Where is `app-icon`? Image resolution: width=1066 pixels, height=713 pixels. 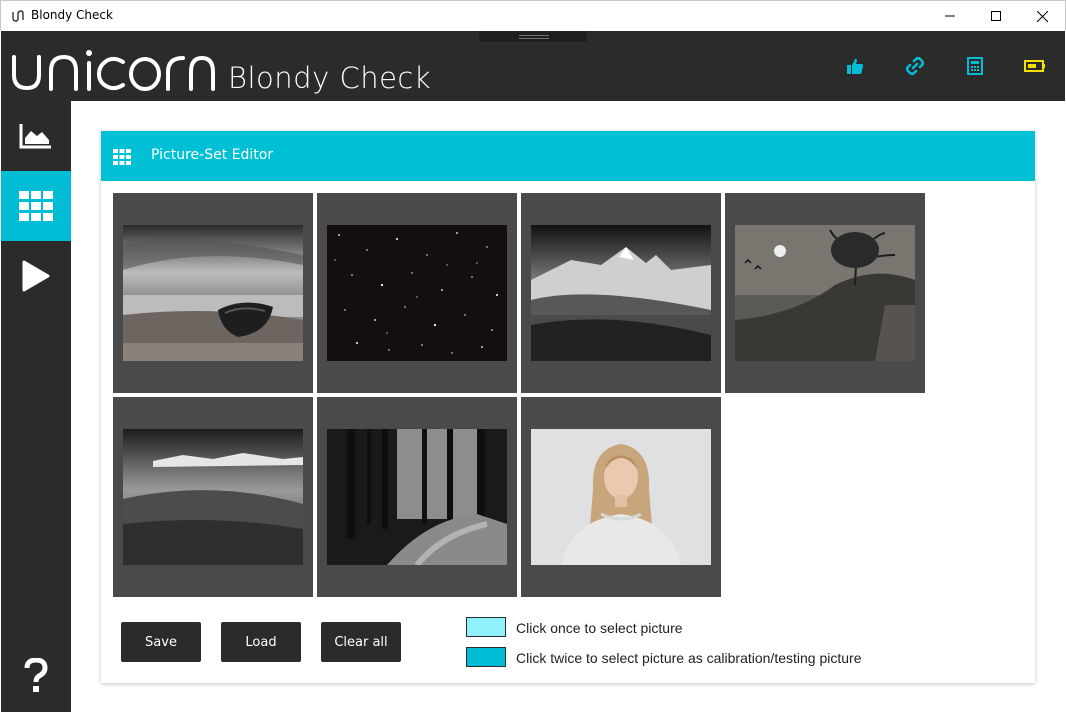
app-icon is located at coordinates (18, 16).